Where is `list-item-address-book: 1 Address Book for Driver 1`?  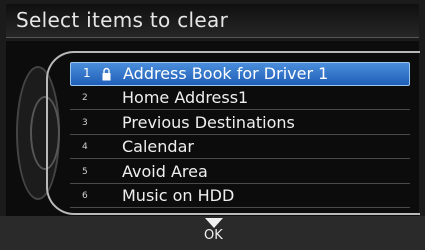 list-item-address-book: 1 Address Book for Driver 1 is located at coordinates (240, 74).